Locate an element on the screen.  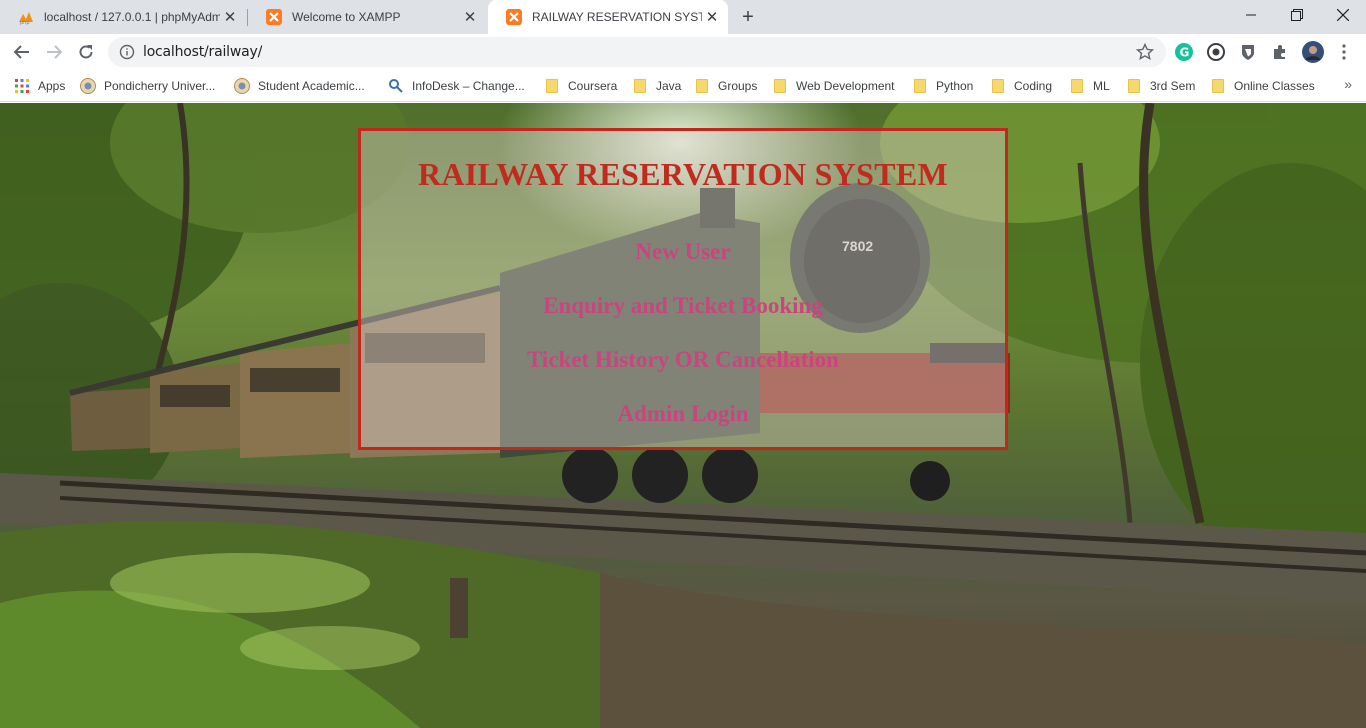
bookmark-folder-coding: Coding is located at coordinates (1021, 86).